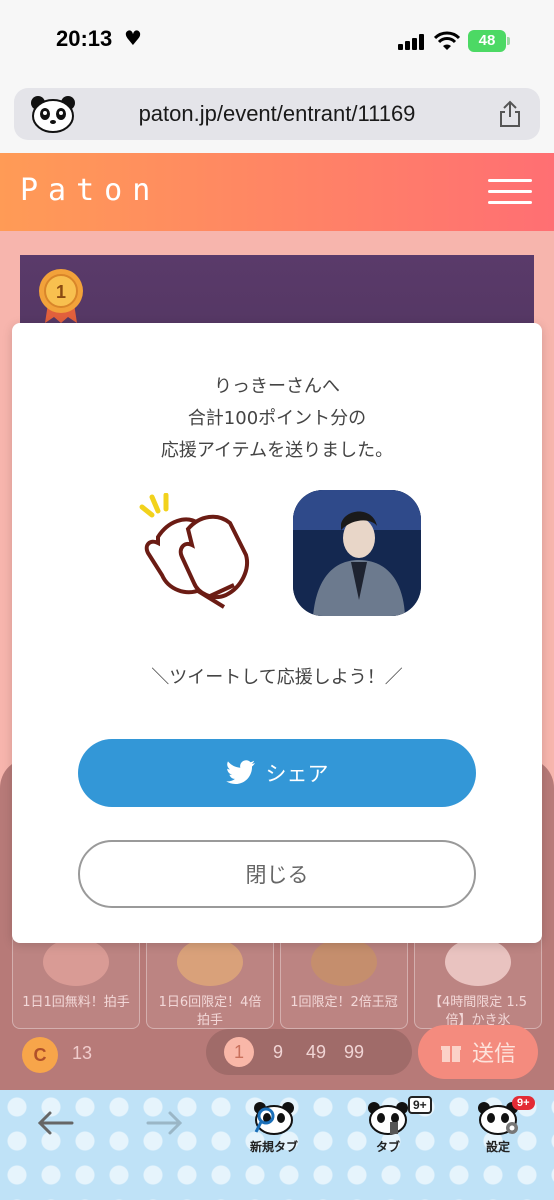 The image size is (554, 1200). I want to click on status-bar: 20:13 ♥ 48, so click(277, 40).